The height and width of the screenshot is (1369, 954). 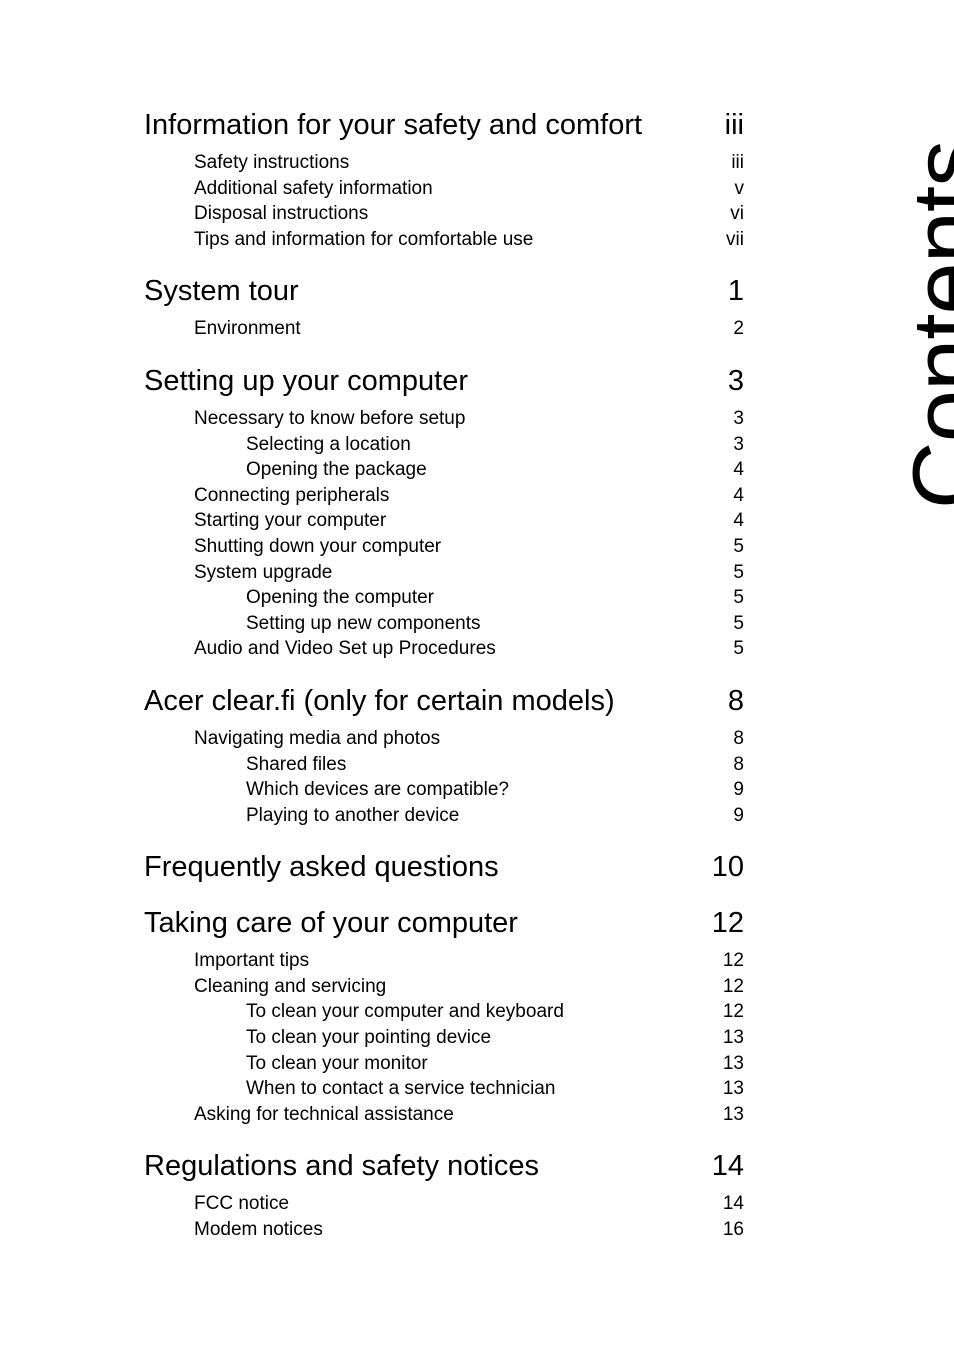 What do you see at coordinates (737, 214) in the screenshot?
I see `toc-entry-page-number: vi` at bounding box center [737, 214].